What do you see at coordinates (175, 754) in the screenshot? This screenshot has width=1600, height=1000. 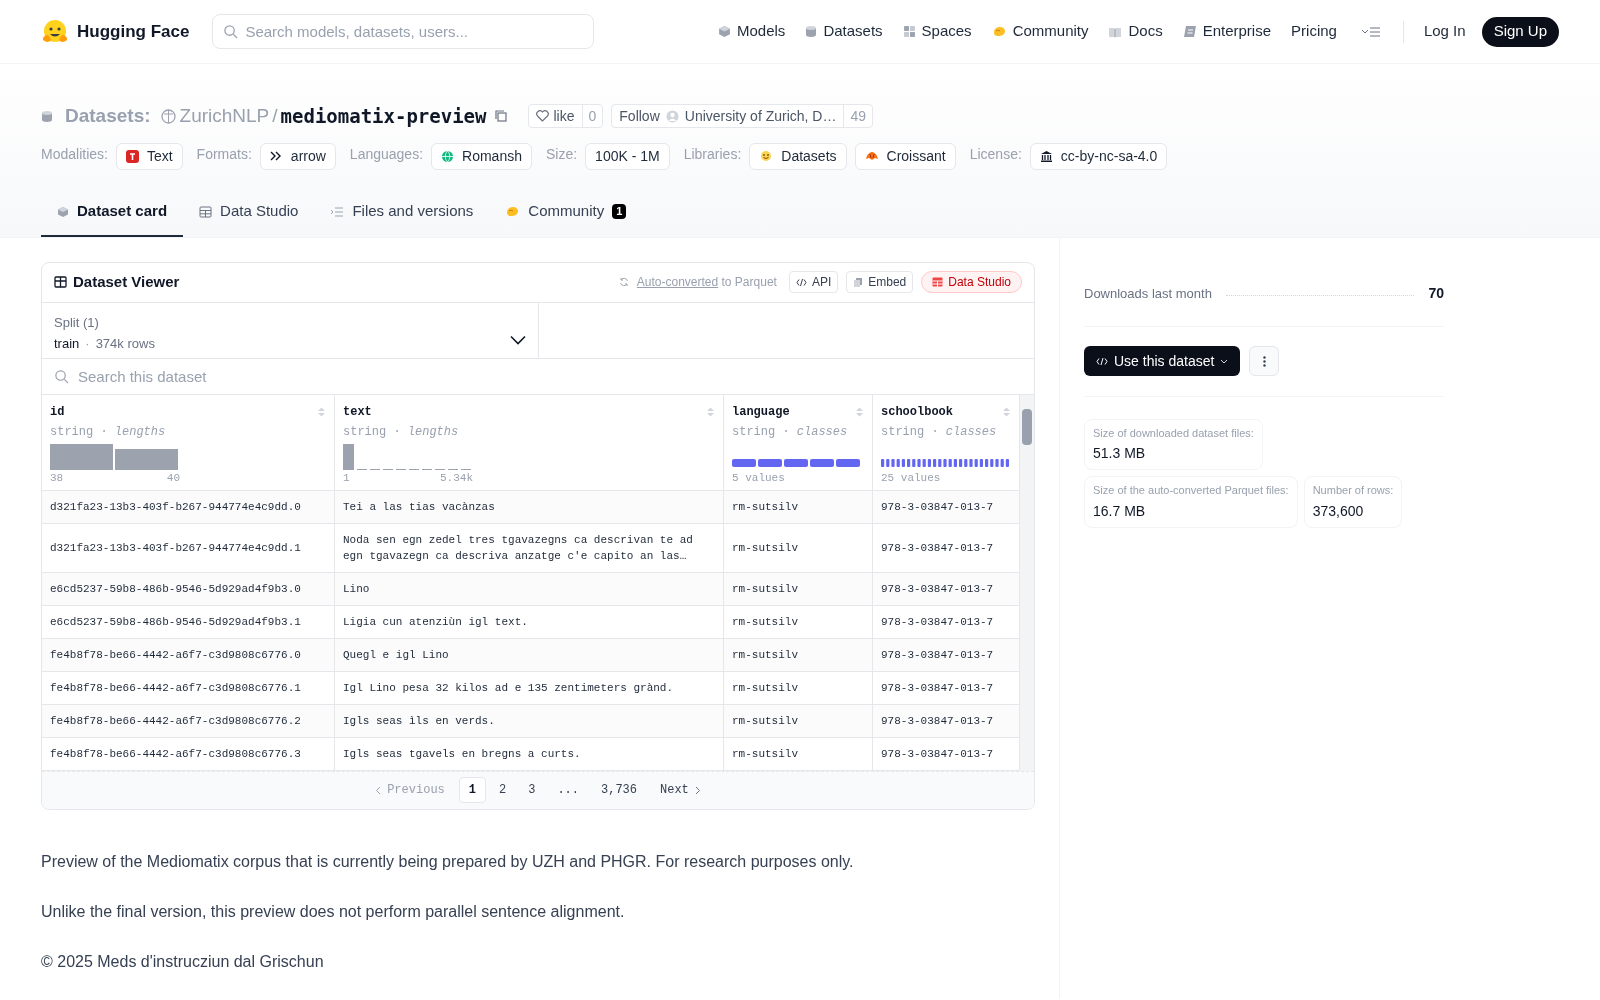 I see `table-cell-text: fe4b8f78-be66-4442-a6f7-c3d9808c6776.3` at bounding box center [175, 754].